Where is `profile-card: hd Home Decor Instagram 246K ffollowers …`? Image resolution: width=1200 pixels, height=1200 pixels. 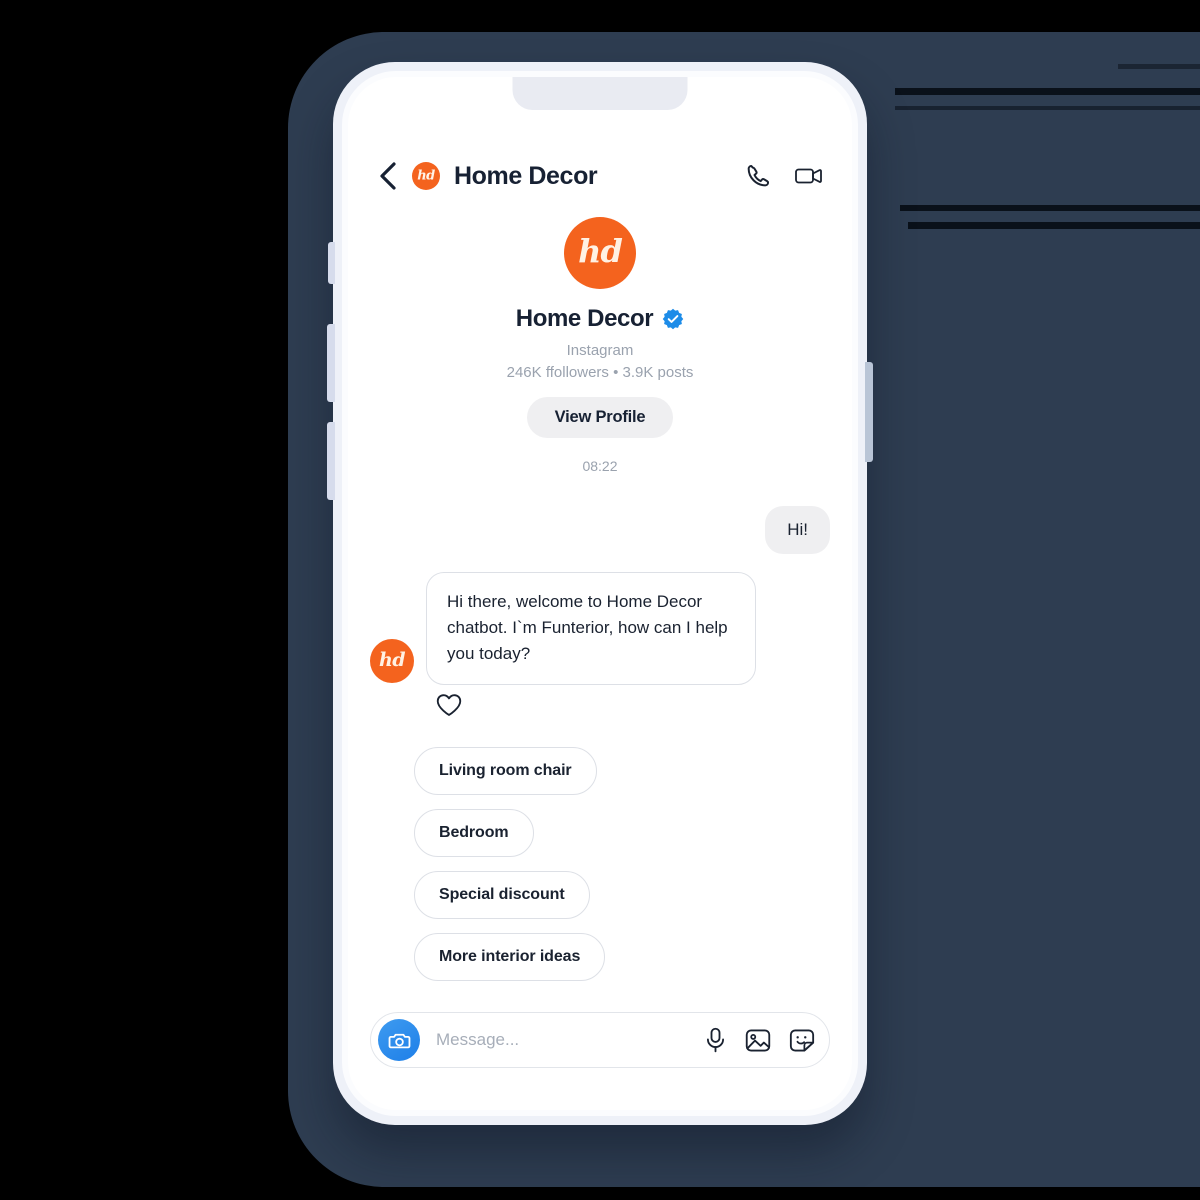
profile-card: hd Home Decor Instagram 246K ffollowers … is located at coordinates (600, 336).